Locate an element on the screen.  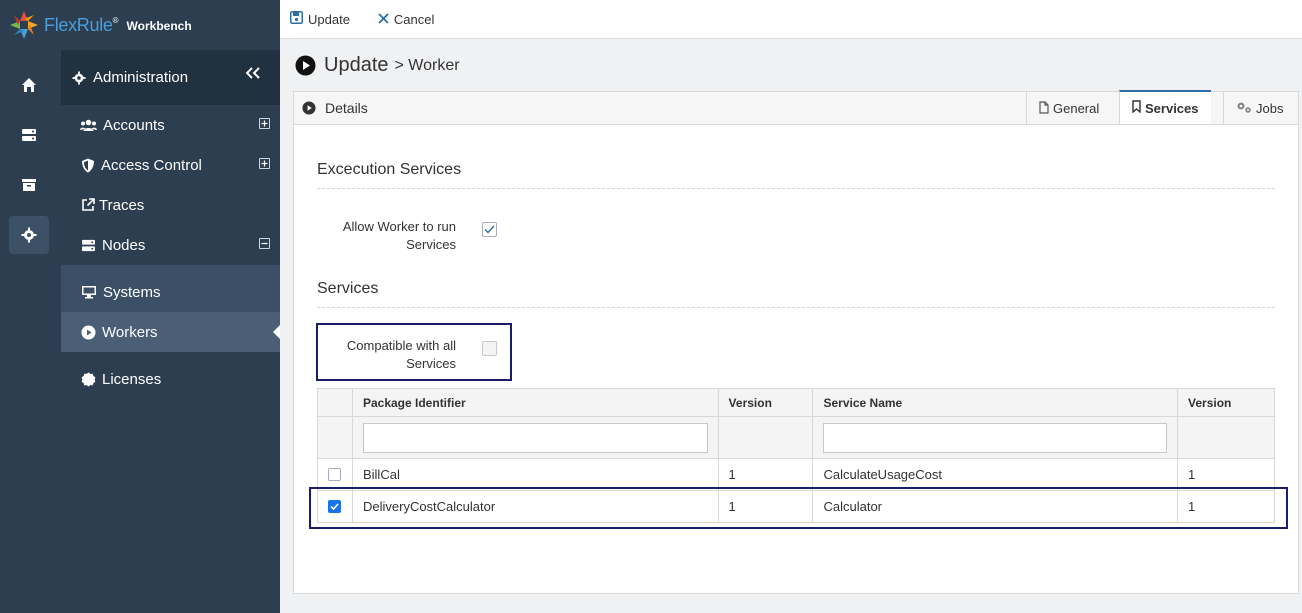
row-select-cell is located at coordinates (335, 474).